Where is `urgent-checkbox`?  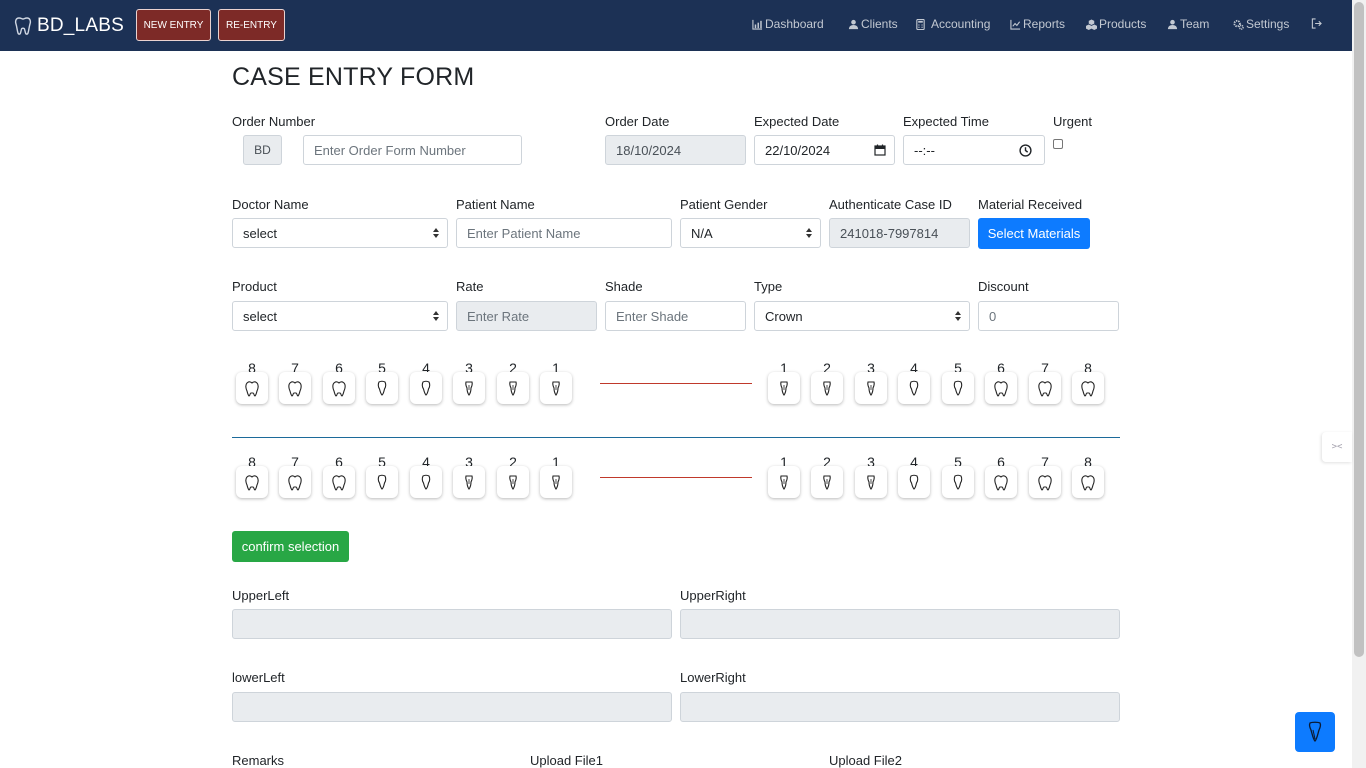
urgent-checkbox is located at coordinates (1058, 144).